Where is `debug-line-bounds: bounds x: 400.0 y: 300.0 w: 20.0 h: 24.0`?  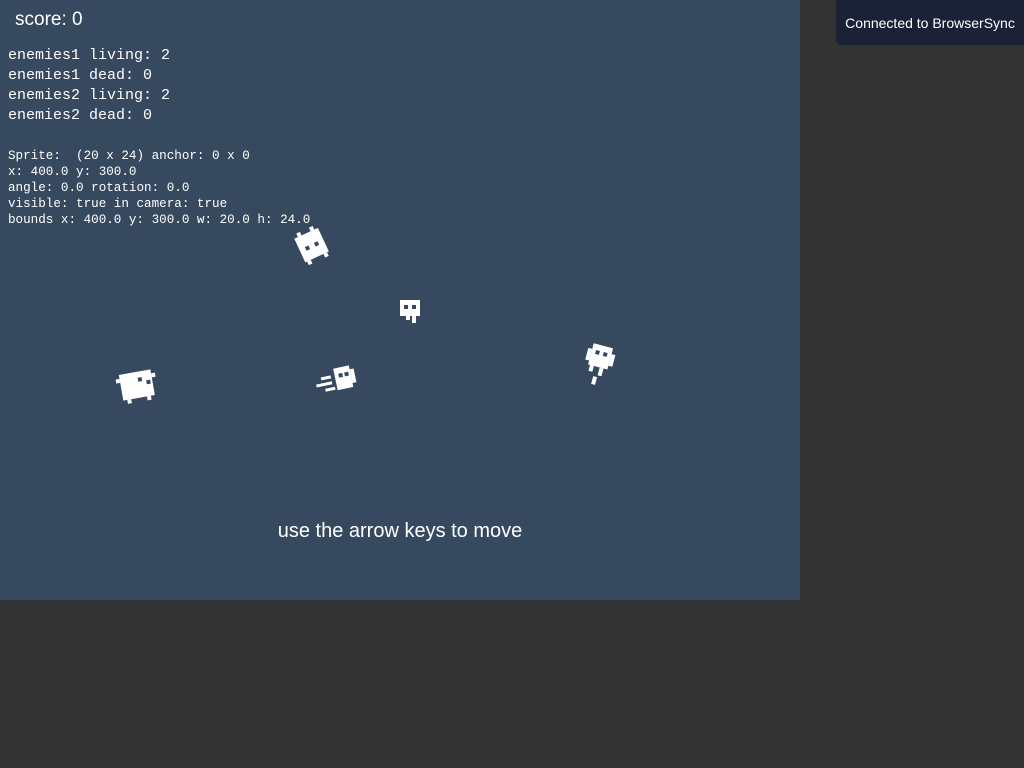 debug-line-bounds: bounds x: 400.0 y: 300.0 w: 20.0 h: 24.0 is located at coordinates (159, 220).